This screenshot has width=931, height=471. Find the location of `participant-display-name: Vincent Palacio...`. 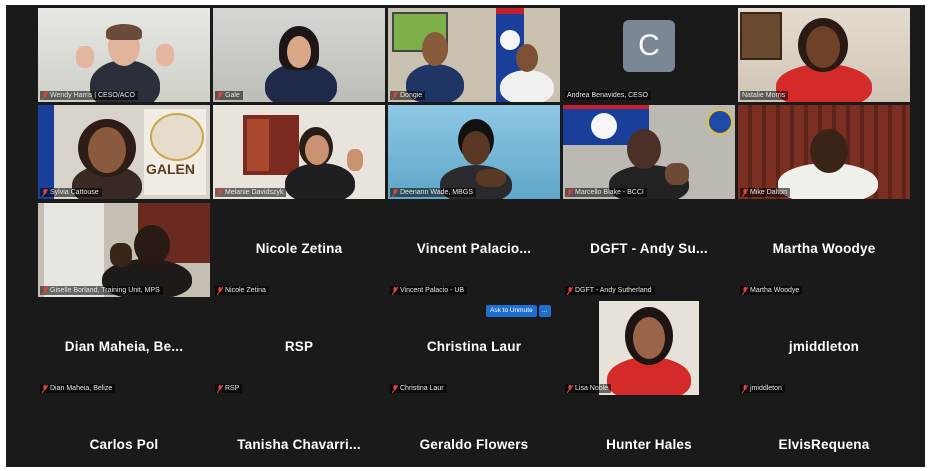

participant-display-name: Vincent Palacio... is located at coordinates (474, 248).